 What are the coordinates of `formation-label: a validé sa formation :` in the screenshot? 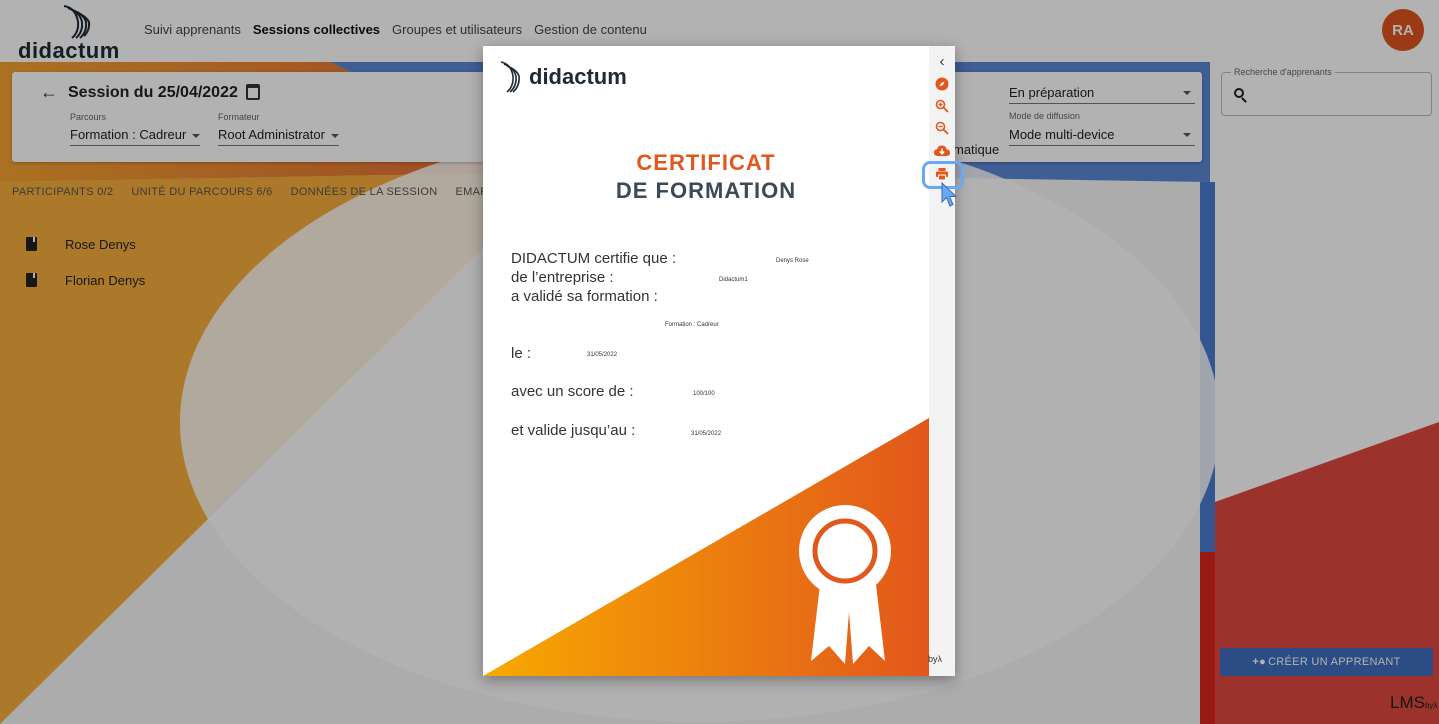 It's located at (584, 296).